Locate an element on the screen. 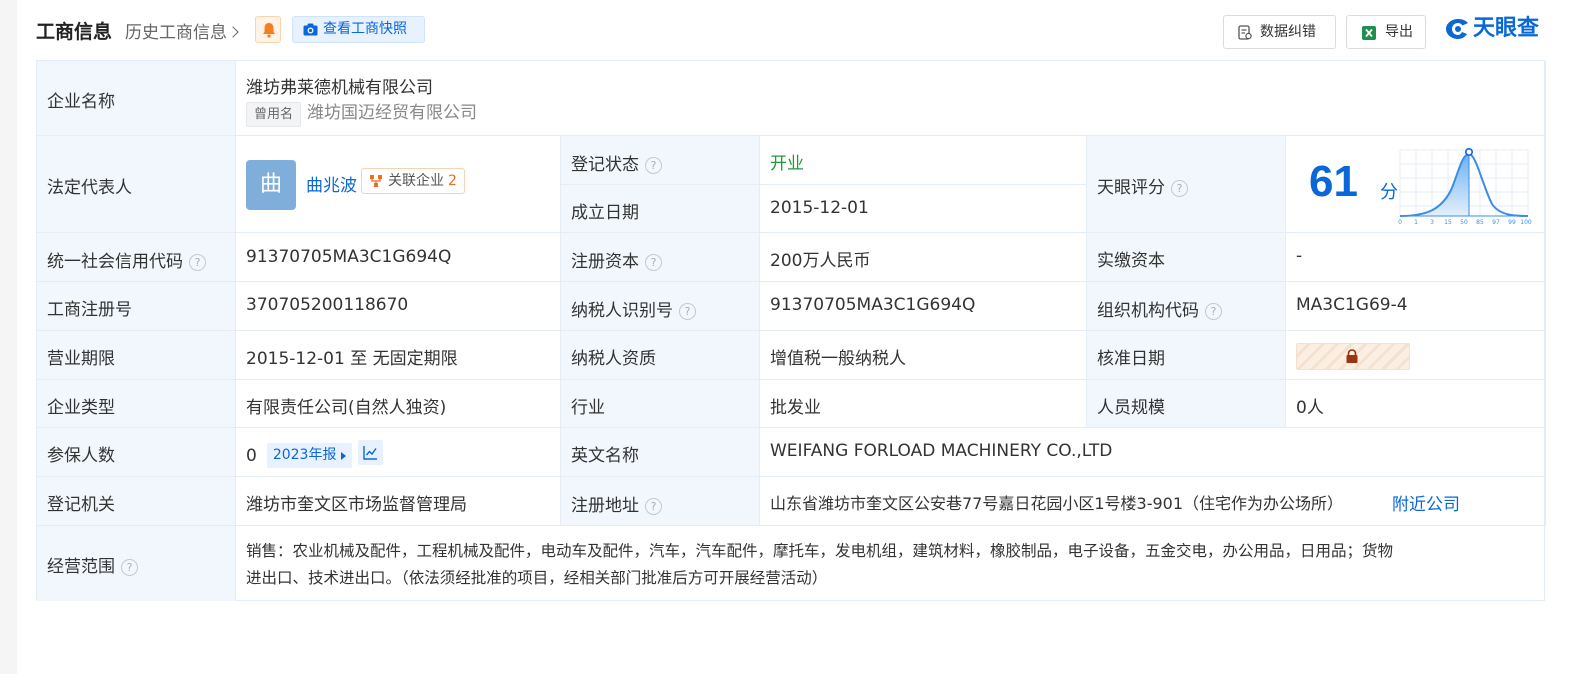 This screenshot has width=1579, height=674. score-tick: 50 is located at coordinates (1464, 222).